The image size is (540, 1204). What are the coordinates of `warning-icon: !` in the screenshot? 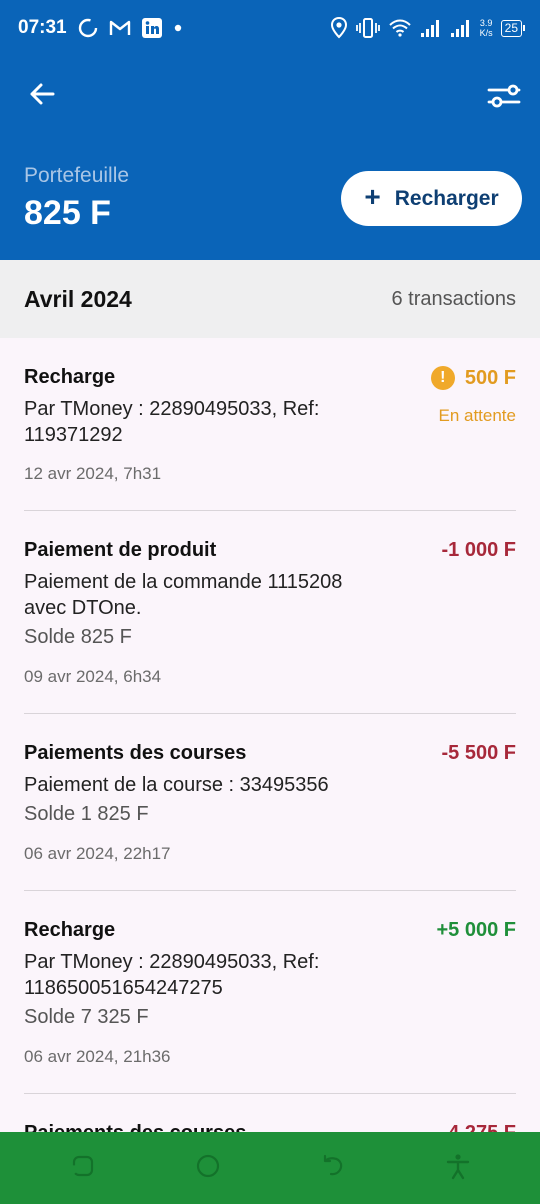 It's located at (442, 378).